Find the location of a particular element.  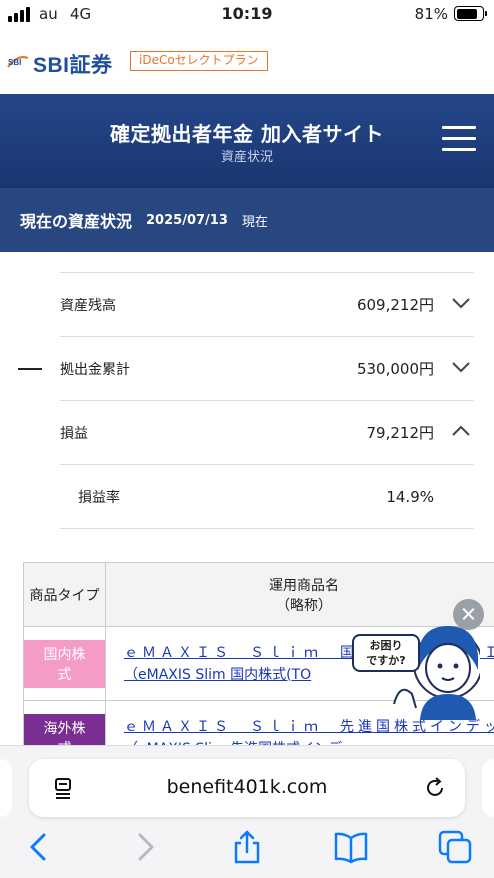

sbi-logo-icon: SBI is located at coordinates (18, 62).